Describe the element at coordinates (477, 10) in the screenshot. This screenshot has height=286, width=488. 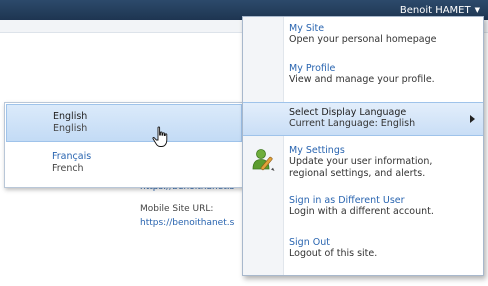
I see `chevron-down-icon: ▼` at that location.